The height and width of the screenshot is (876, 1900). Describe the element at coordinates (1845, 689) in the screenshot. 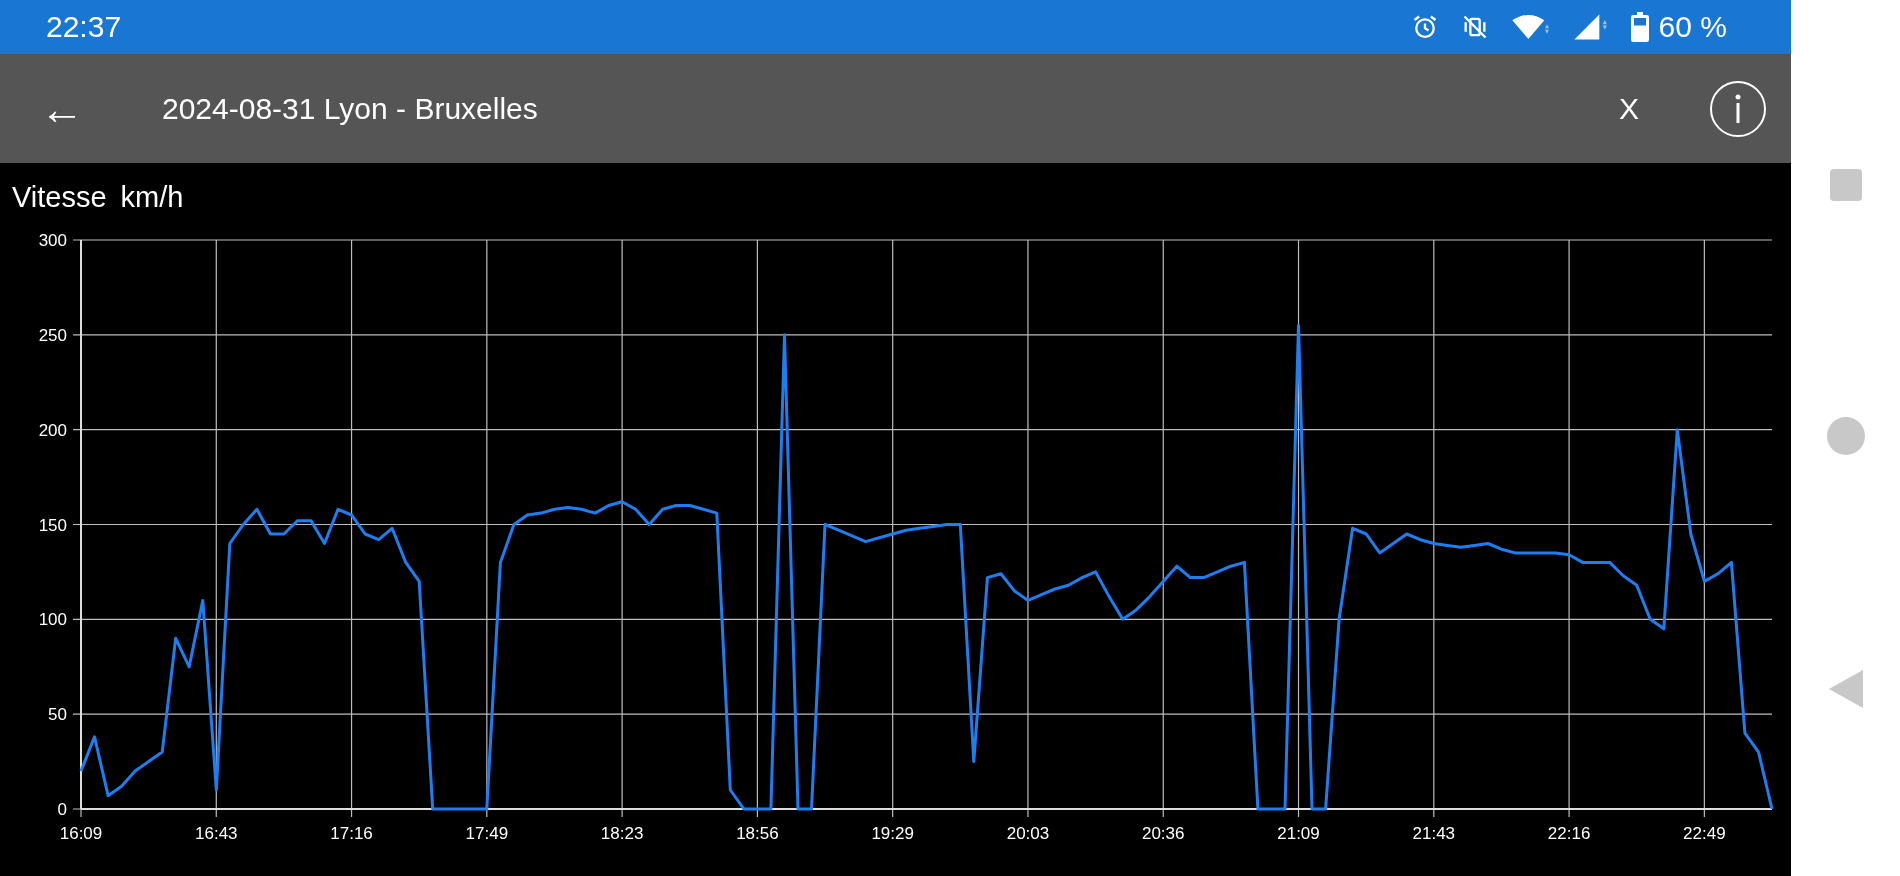

I see `back-nav-button` at that location.